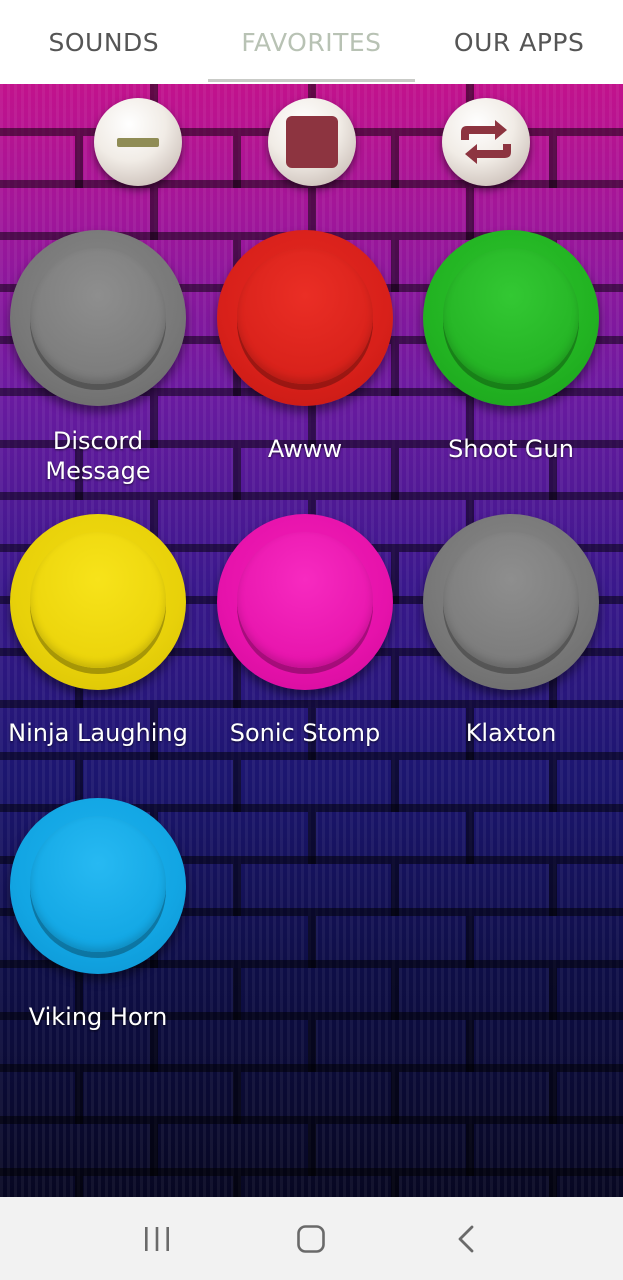 Image resolution: width=623 pixels, height=1280 pixels. Describe the element at coordinates (104, 42) in the screenshot. I see `tab-sounds: SOUNDS` at that location.